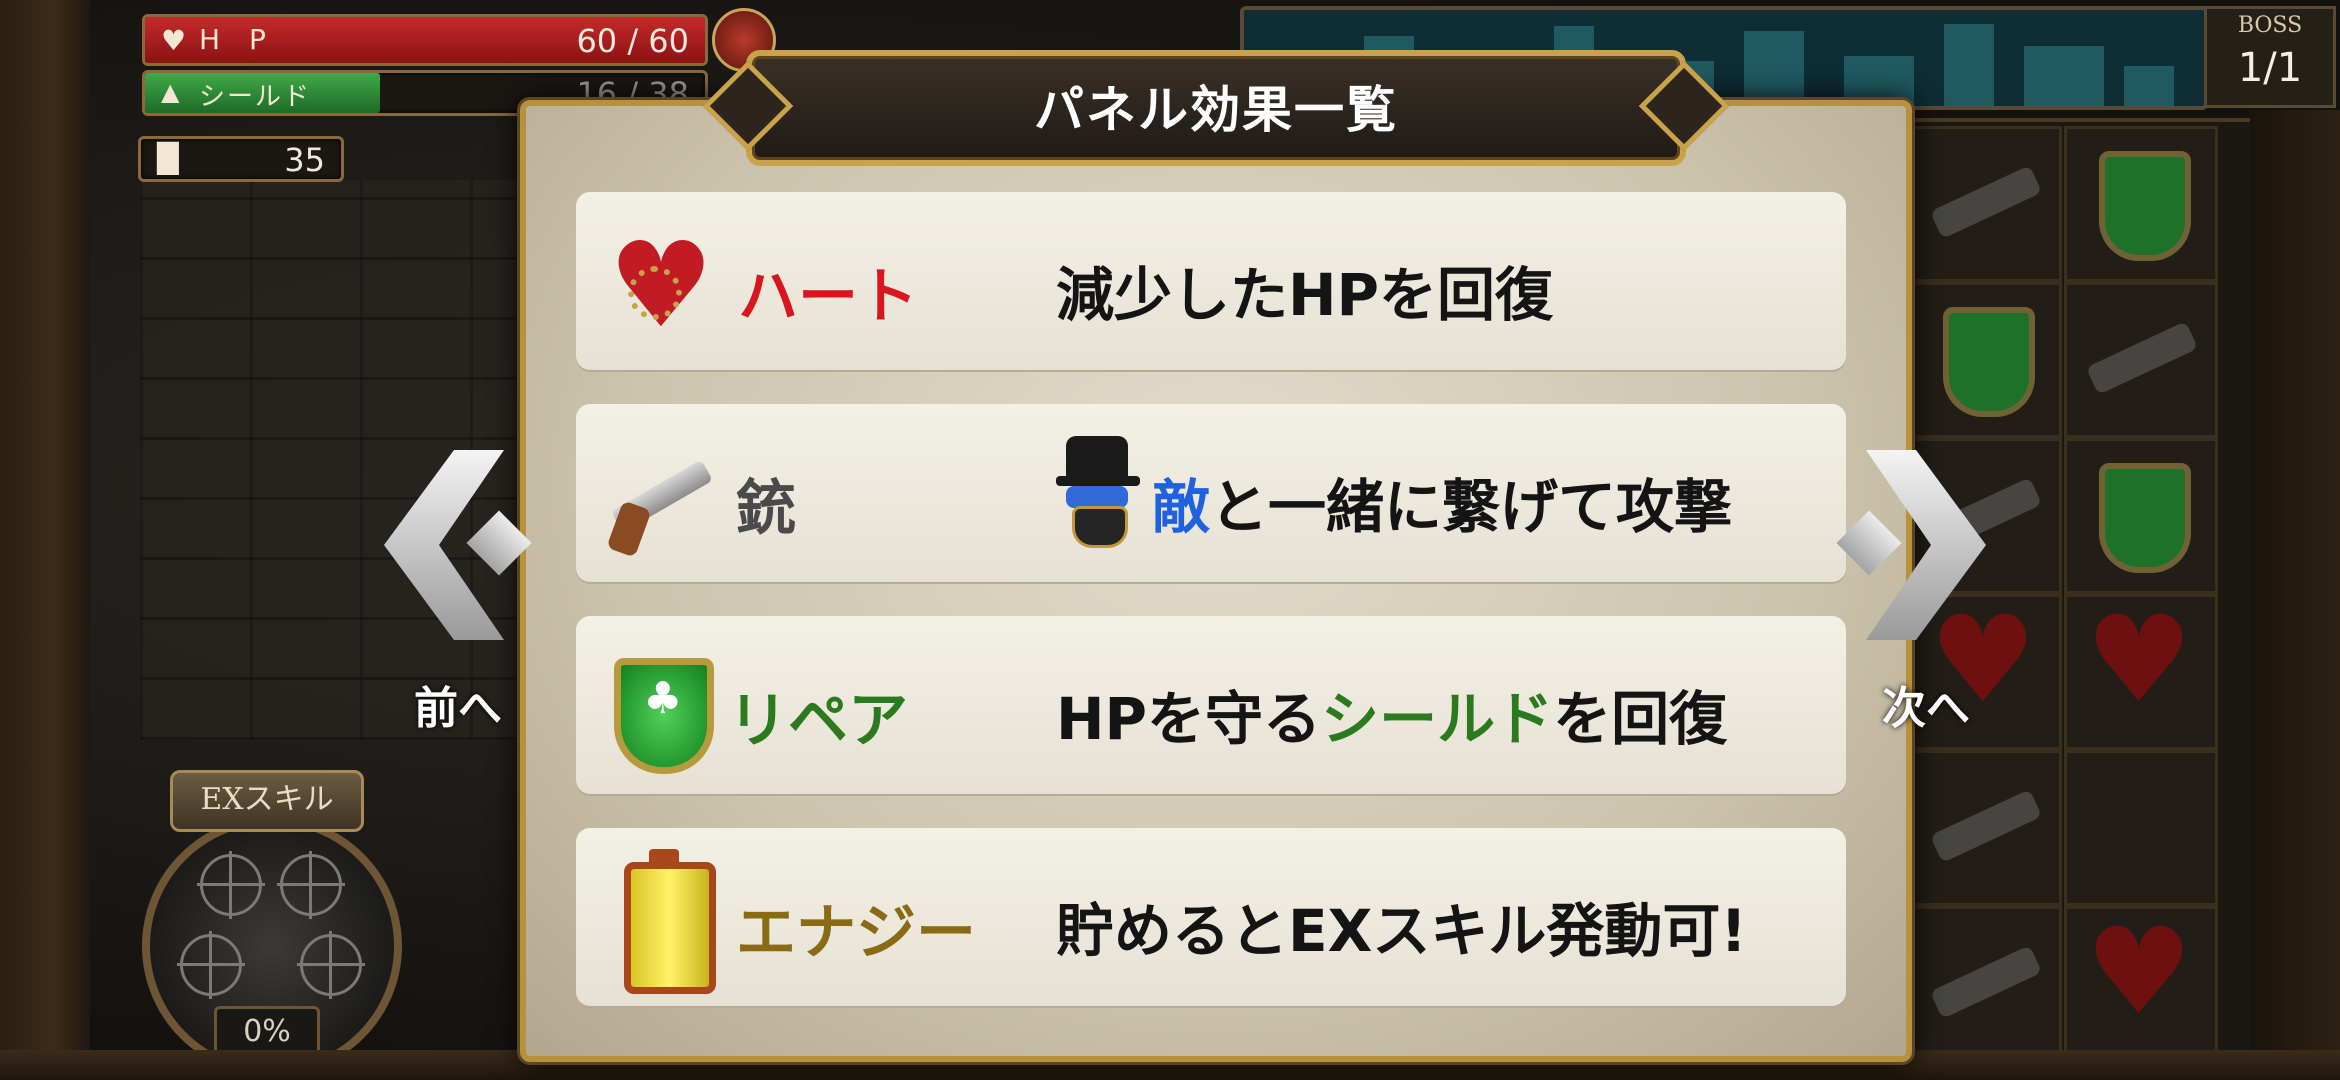 Image resolution: width=2340 pixels, height=1080 pixels. What do you see at coordinates (170, 92) in the screenshot?
I see `shirt-icon: ▲` at bounding box center [170, 92].